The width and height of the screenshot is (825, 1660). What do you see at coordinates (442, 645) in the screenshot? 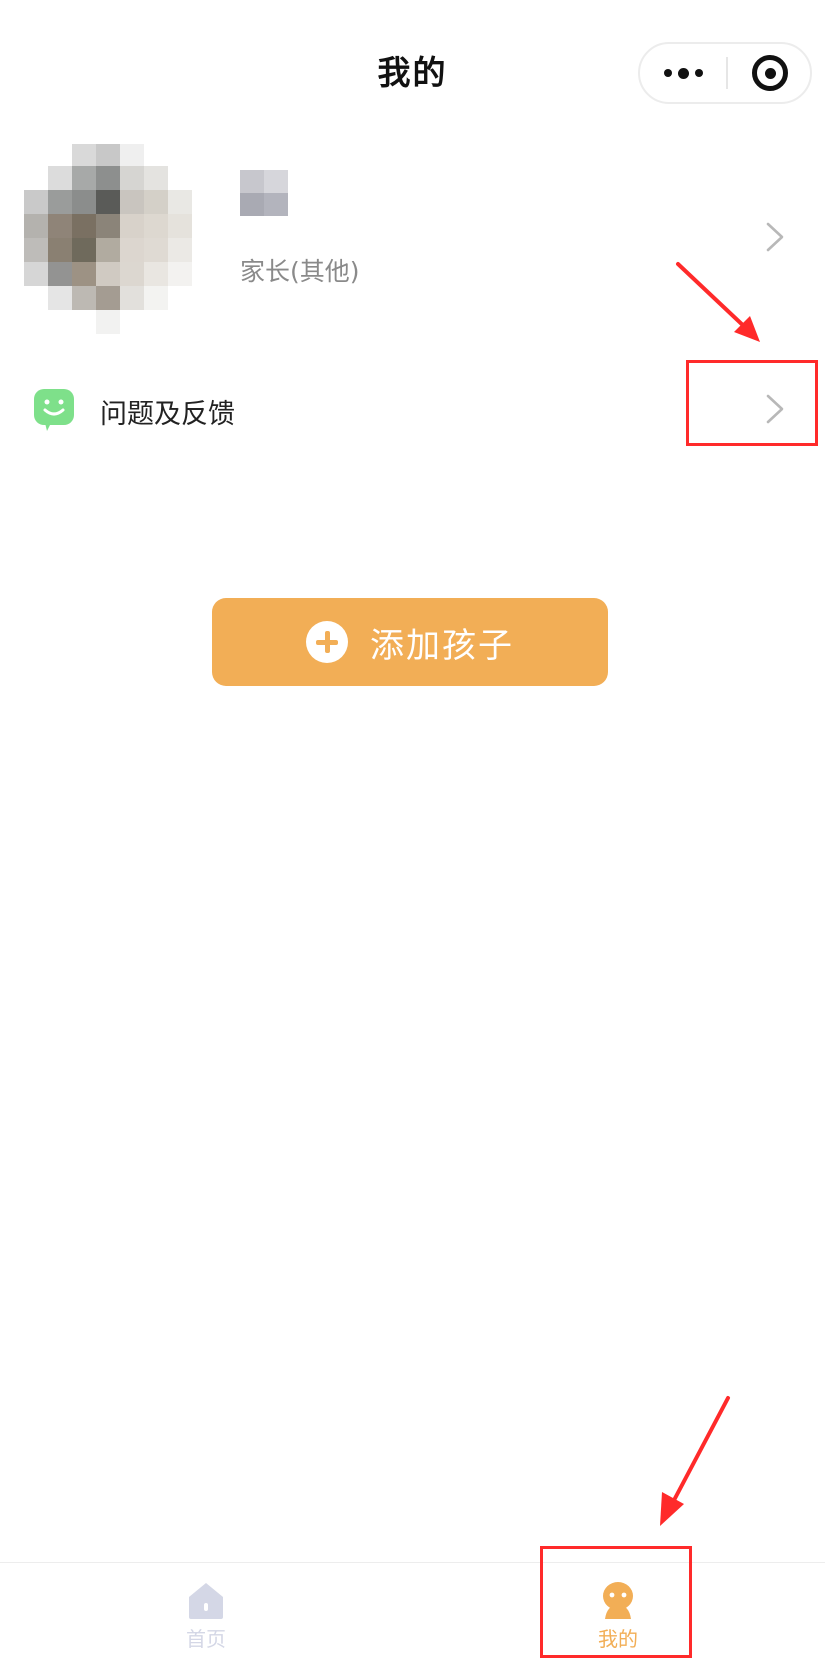
I see `add-child-label: 添加孩子` at bounding box center [442, 645].